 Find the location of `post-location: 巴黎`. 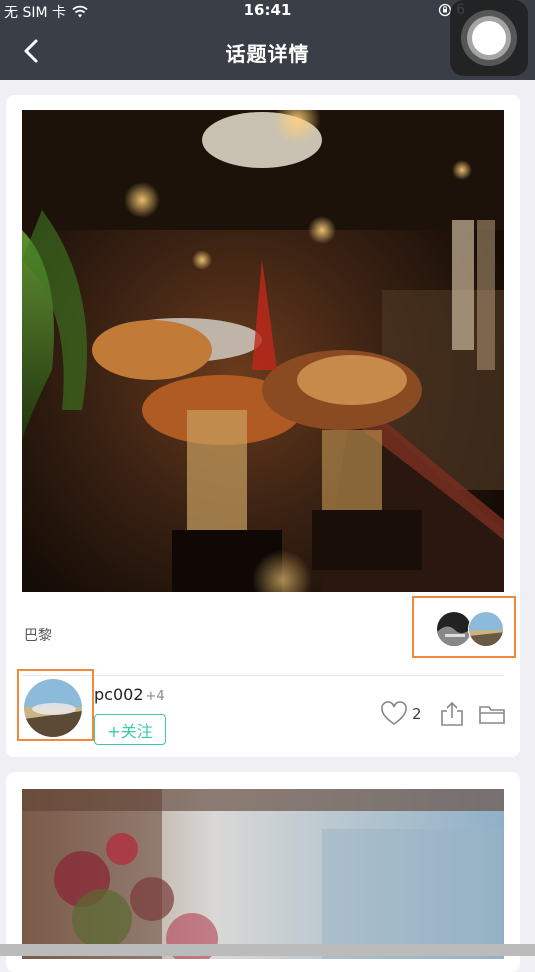

post-location: 巴黎 is located at coordinates (38, 636).